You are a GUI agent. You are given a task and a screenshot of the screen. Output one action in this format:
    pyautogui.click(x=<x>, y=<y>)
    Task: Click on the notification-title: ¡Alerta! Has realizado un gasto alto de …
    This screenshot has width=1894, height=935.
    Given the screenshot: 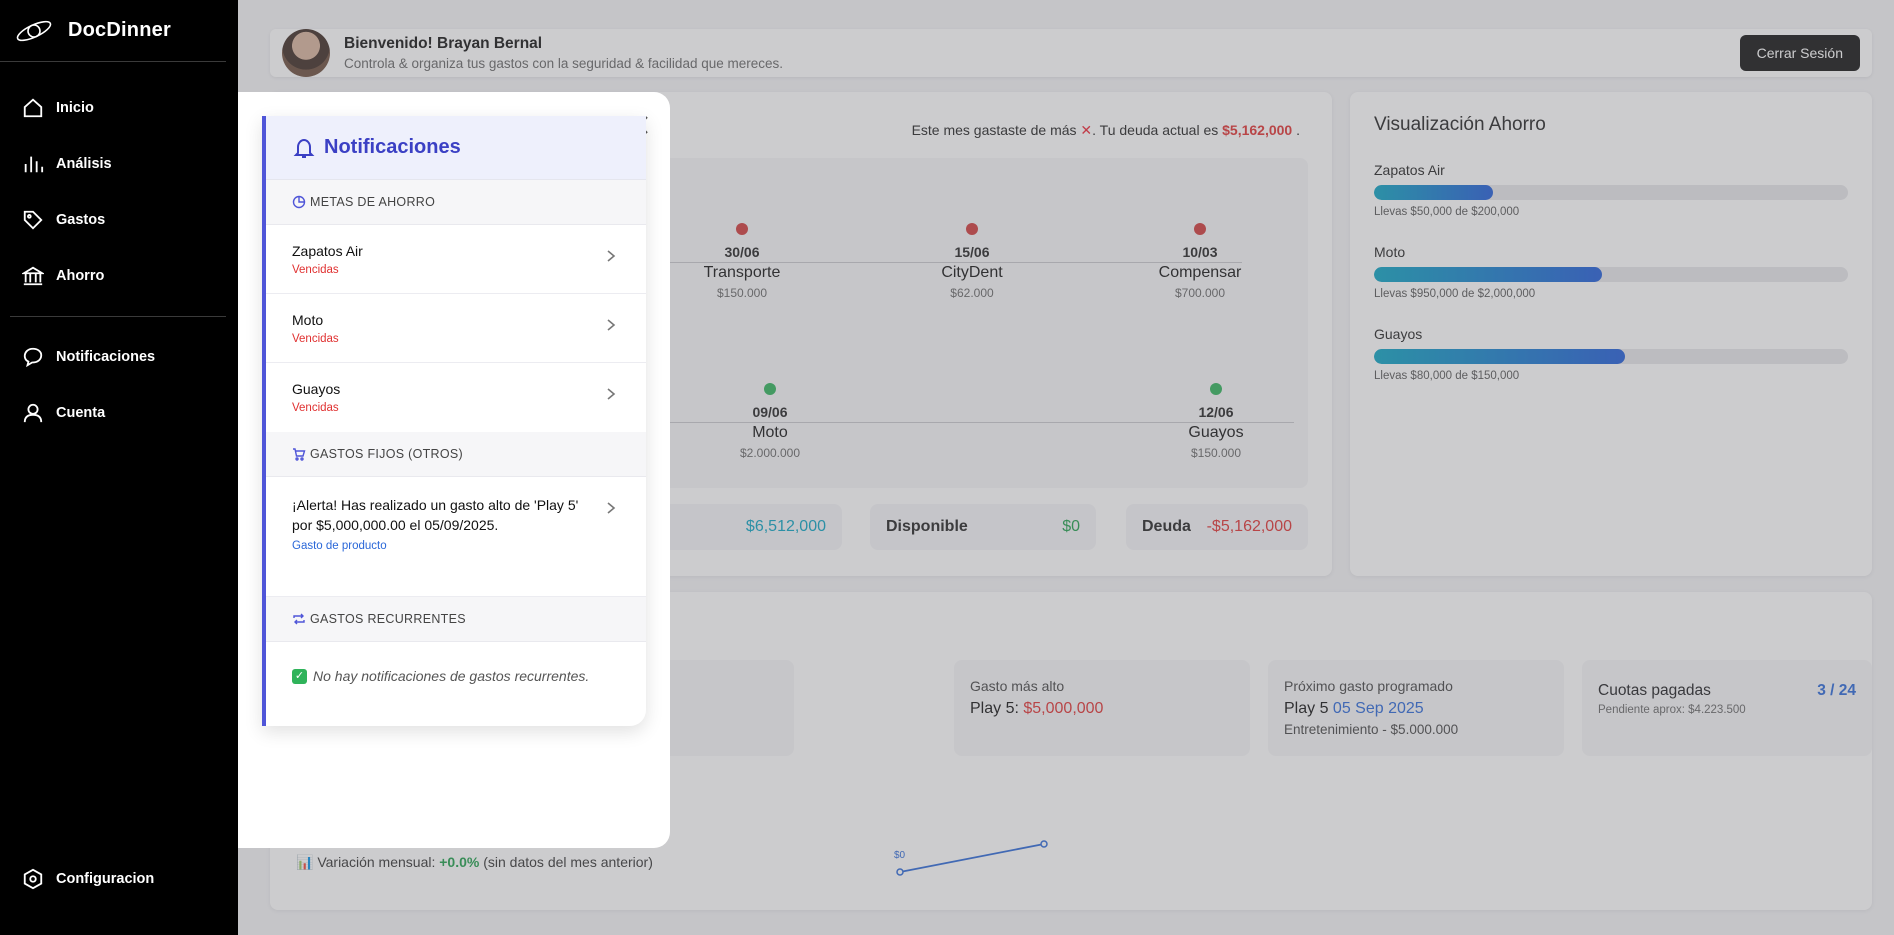 What is the action you would take?
    pyautogui.click(x=435, y=515)
    